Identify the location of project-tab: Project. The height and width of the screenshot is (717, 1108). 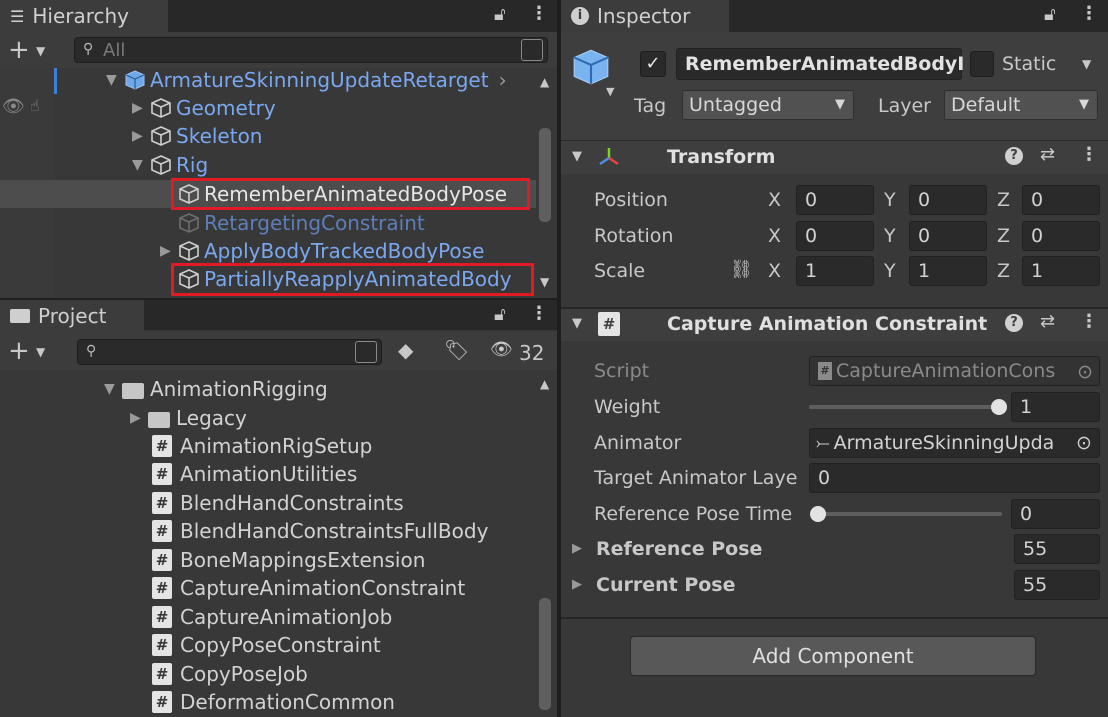
(72, 316).